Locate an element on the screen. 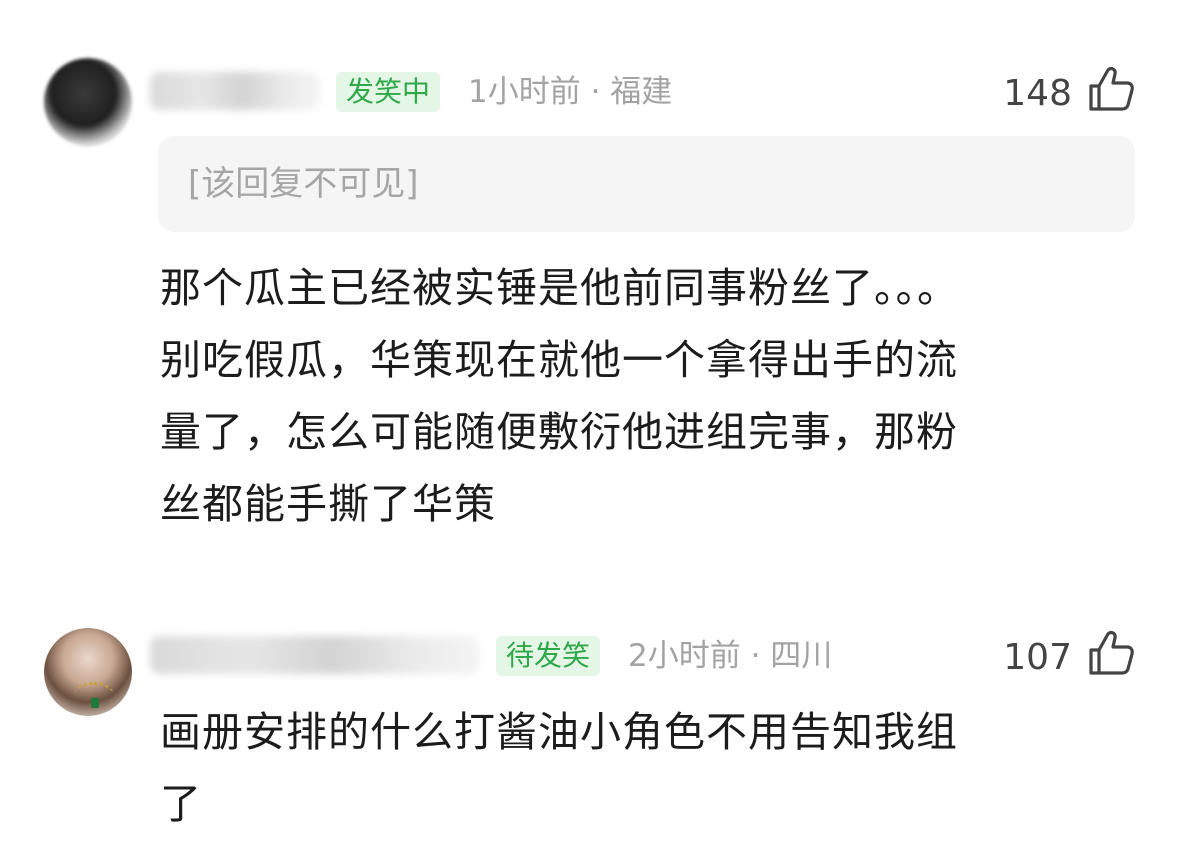 The width and height of the screenshot is (1179, 863). like-count: 107 is located at coordinates (1037, 657).